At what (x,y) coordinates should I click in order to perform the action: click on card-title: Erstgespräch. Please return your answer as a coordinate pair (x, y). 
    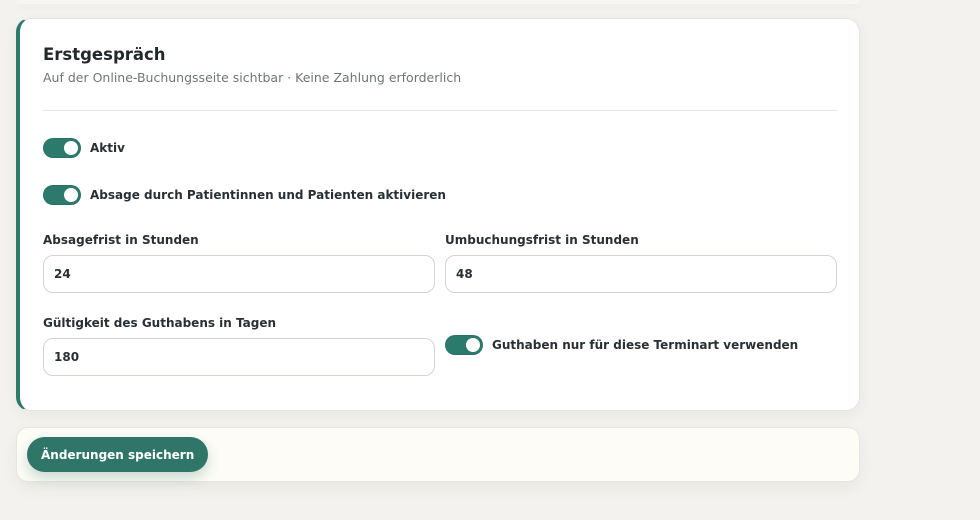
    Looking at the image, I should click on (104, 54).